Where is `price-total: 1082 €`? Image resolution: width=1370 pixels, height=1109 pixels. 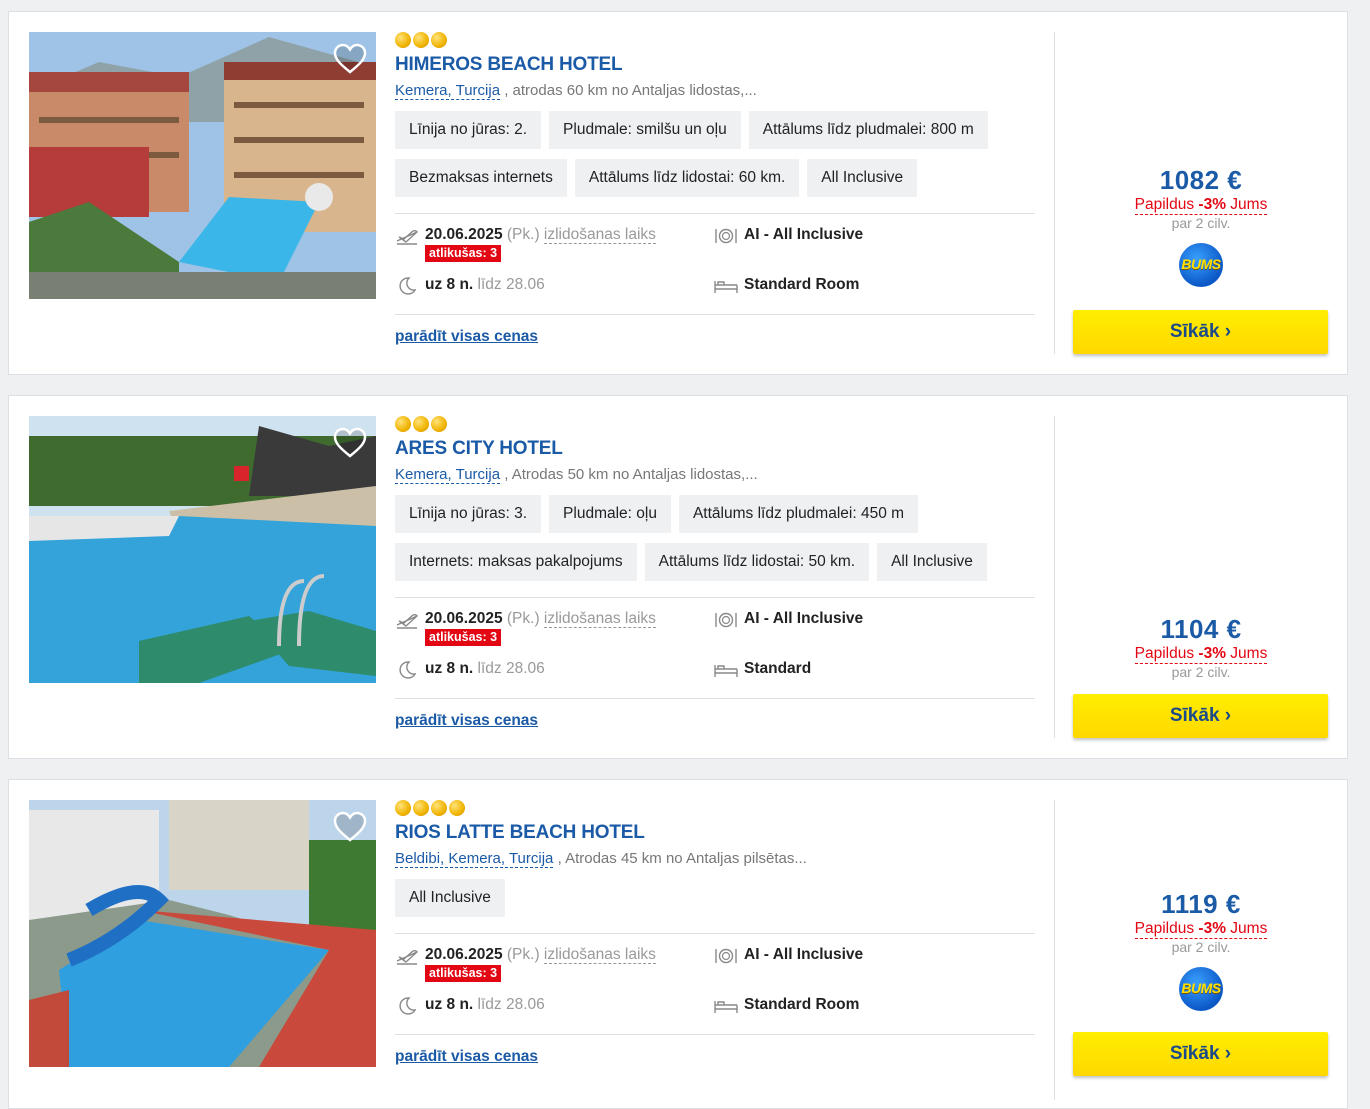
price-total: 1082 € is located at coordinates (1201, 180).